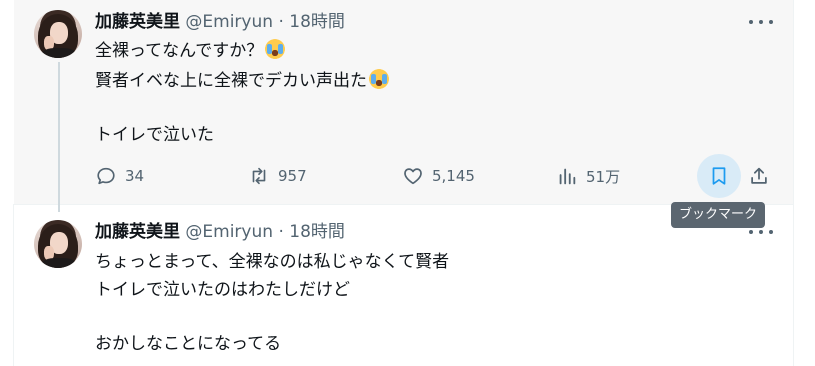 This screenshot has width=815, height=366. I want to click on tweet-text-line: ちょっとまって、全裸なのは私じゃなくて賢者, so click(272, 262).